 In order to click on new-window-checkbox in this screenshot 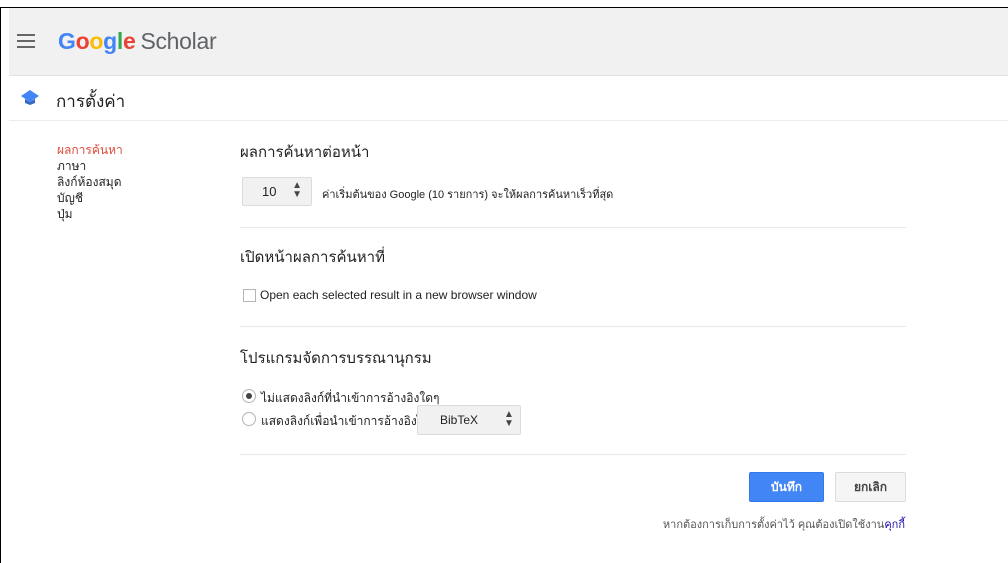, I will do `click(249, 295)`.